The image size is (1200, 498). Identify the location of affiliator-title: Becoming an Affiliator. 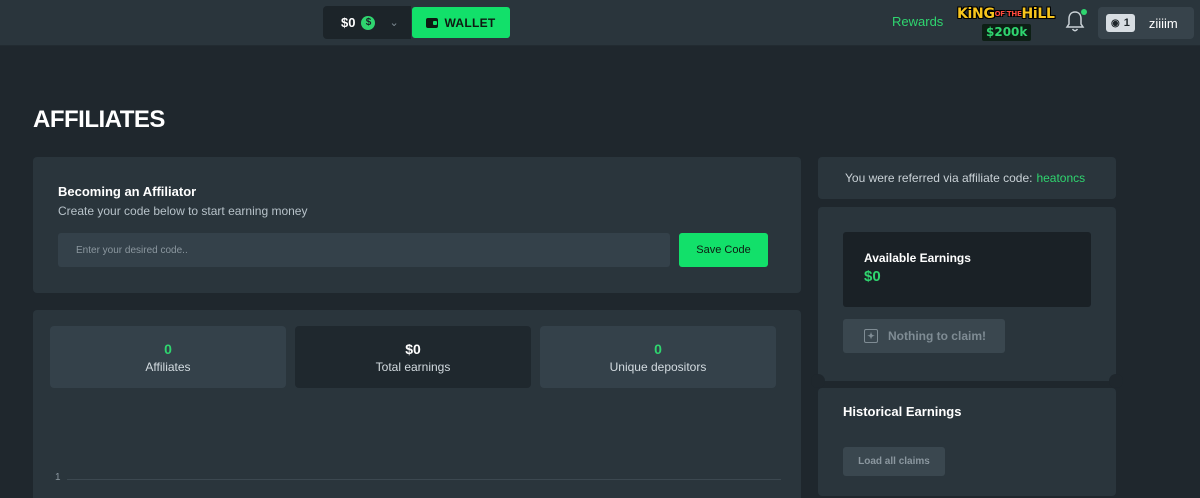
(127, 191).